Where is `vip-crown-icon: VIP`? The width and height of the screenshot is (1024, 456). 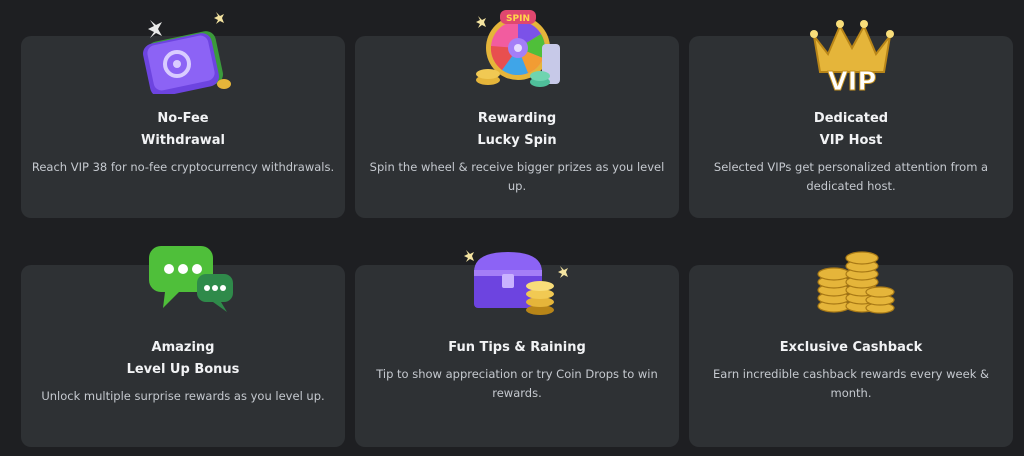 vip-crown-icon: VIP is located at coordinates (852, 57).